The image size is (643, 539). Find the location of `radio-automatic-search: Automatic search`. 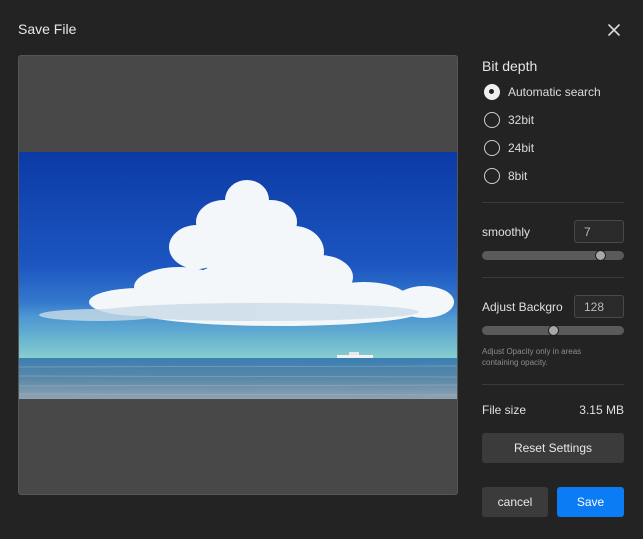

radio-automatic-search: Automatic search is located at coordinates (542, 92).